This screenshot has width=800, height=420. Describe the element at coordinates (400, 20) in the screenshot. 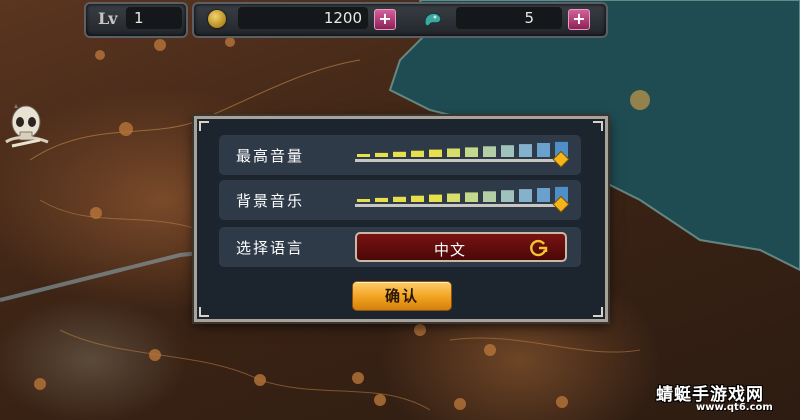

I see `resource-panel: 1200 + 5 +` at that location.